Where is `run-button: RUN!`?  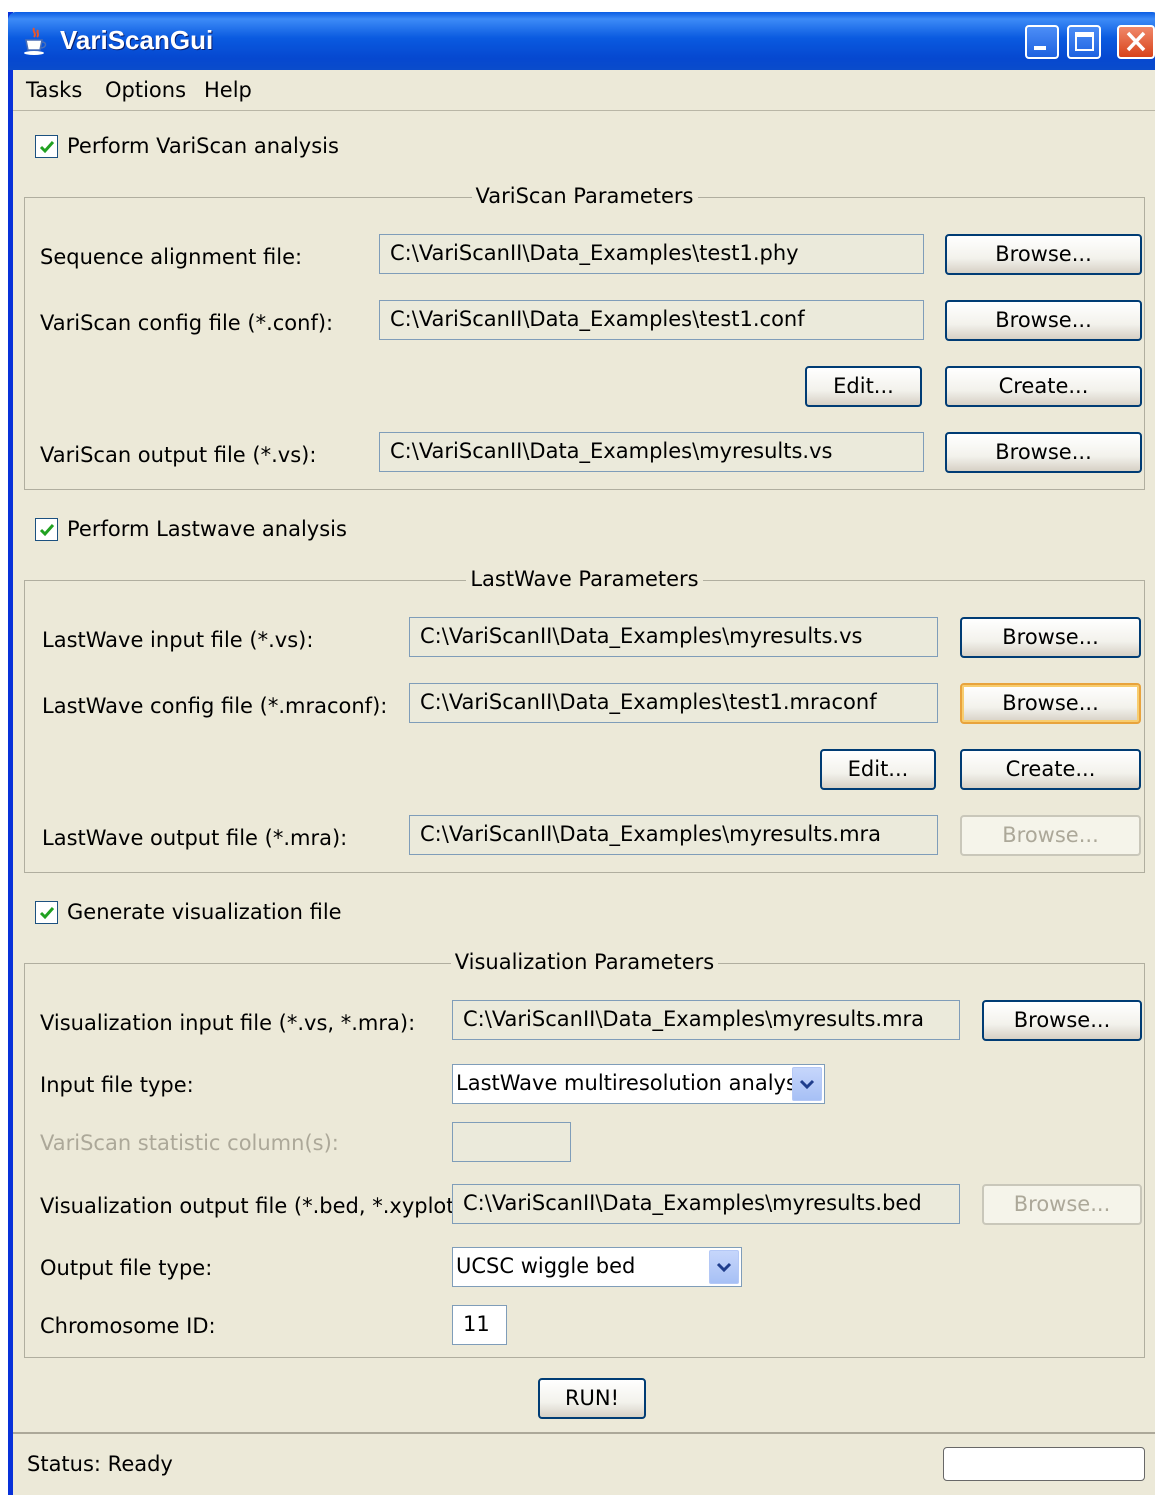 run-button: RUN! is located at coordinates (592, 1398).